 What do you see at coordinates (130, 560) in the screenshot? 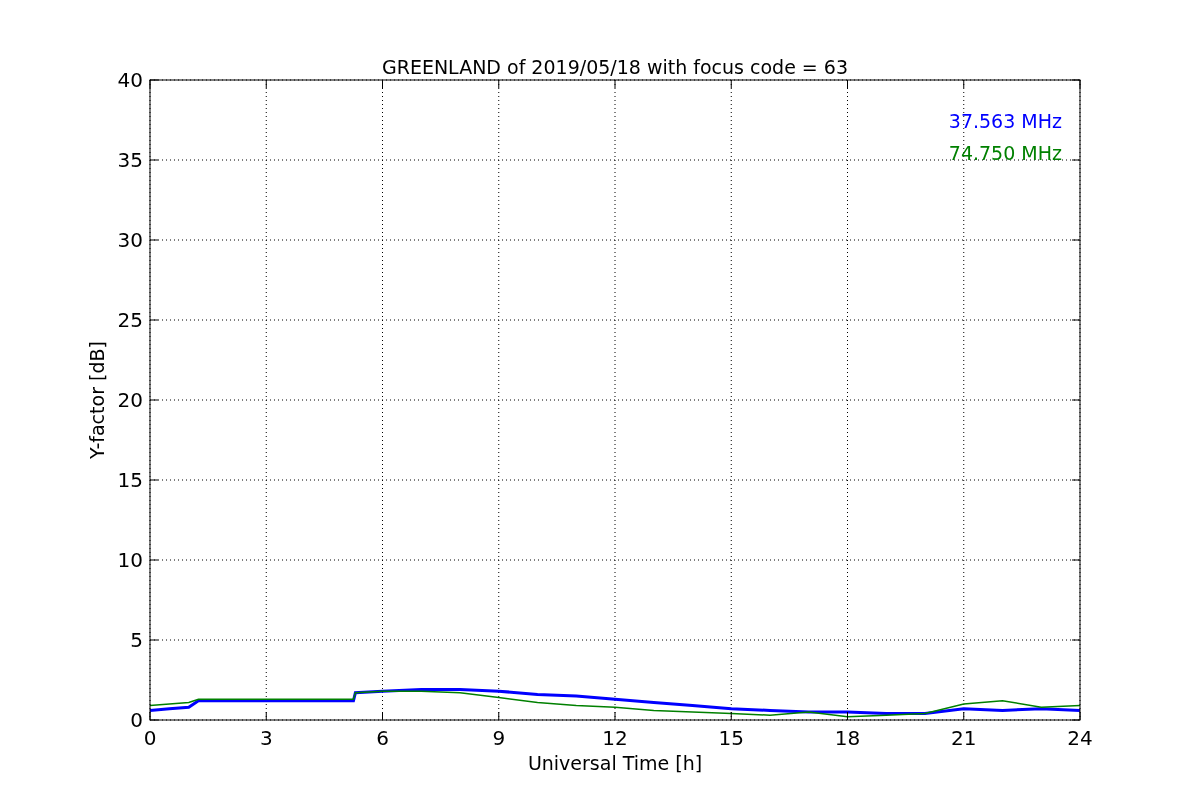
I see `y-tick-label: 10` at bounding box center [130, 560].